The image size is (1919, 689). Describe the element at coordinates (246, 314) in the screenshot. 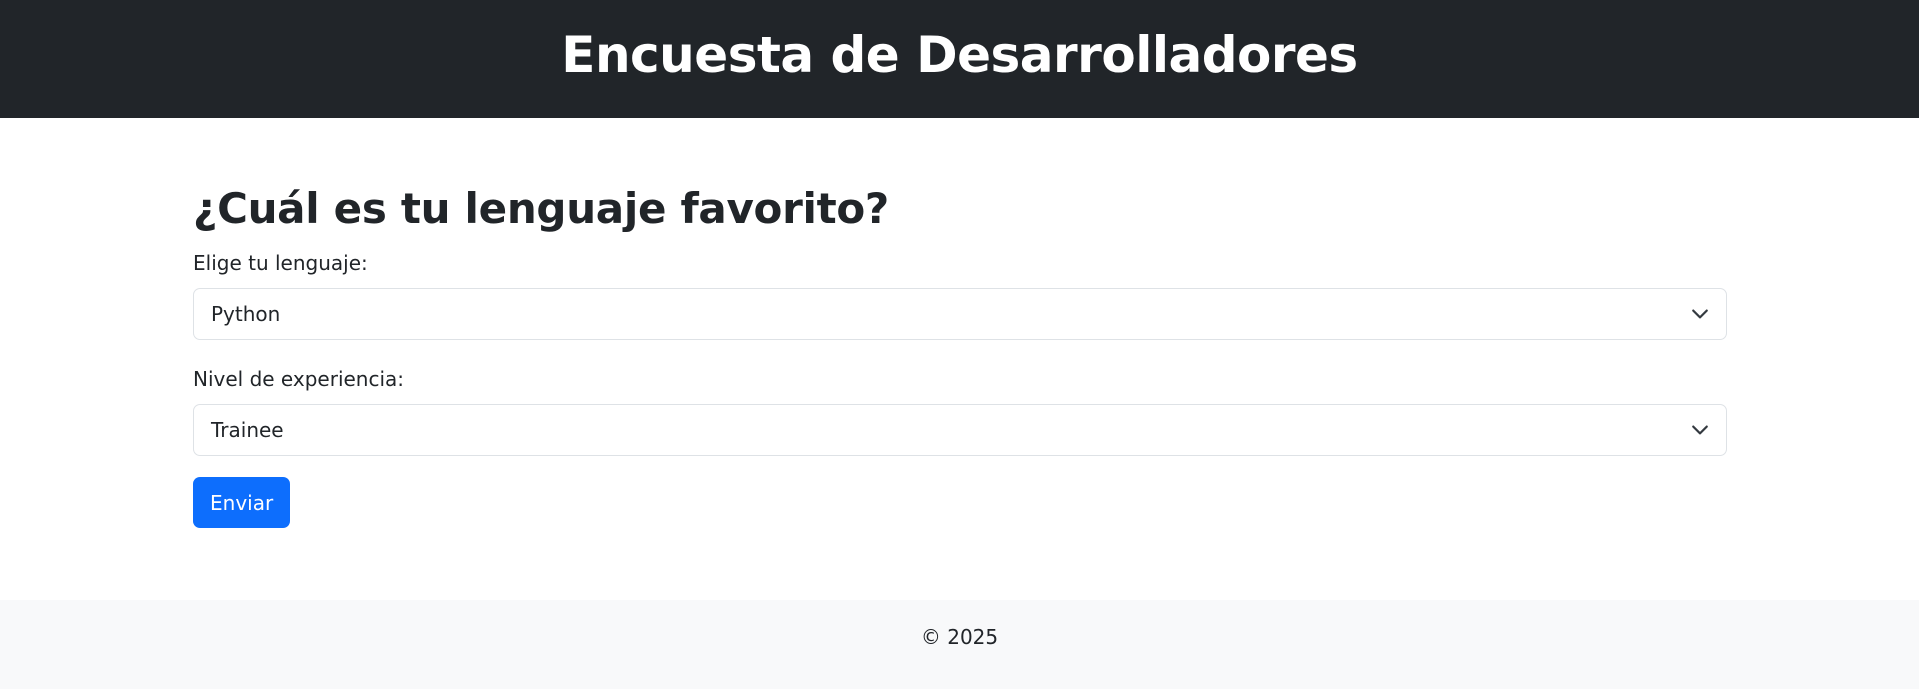

I see `language-select-value: Python` at that location.